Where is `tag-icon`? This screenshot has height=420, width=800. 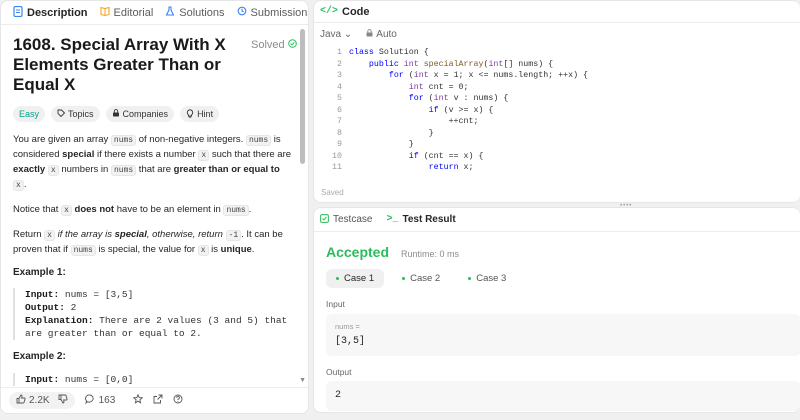 tag-icon is located at coordinates (61, 114).